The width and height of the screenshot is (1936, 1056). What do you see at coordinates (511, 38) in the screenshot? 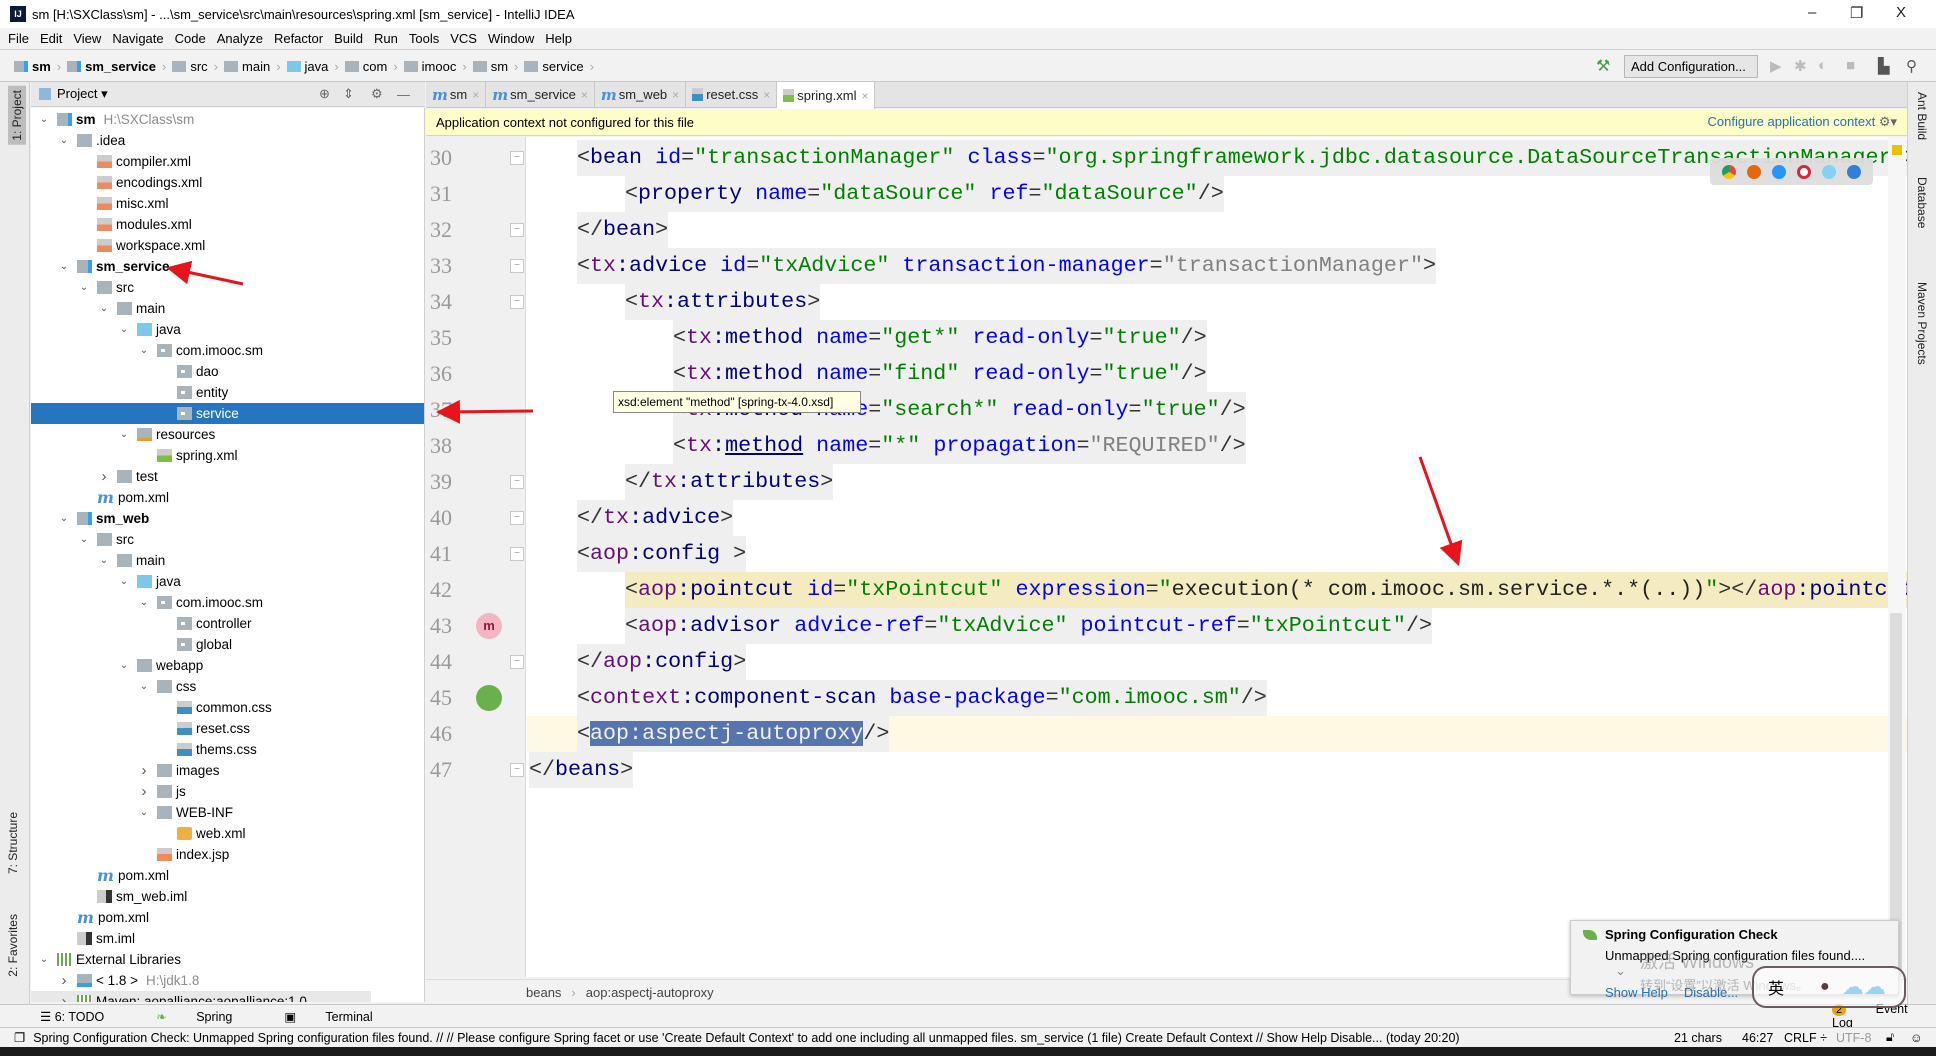
I see `menu-window: Window` at bounding box center [511, 38].